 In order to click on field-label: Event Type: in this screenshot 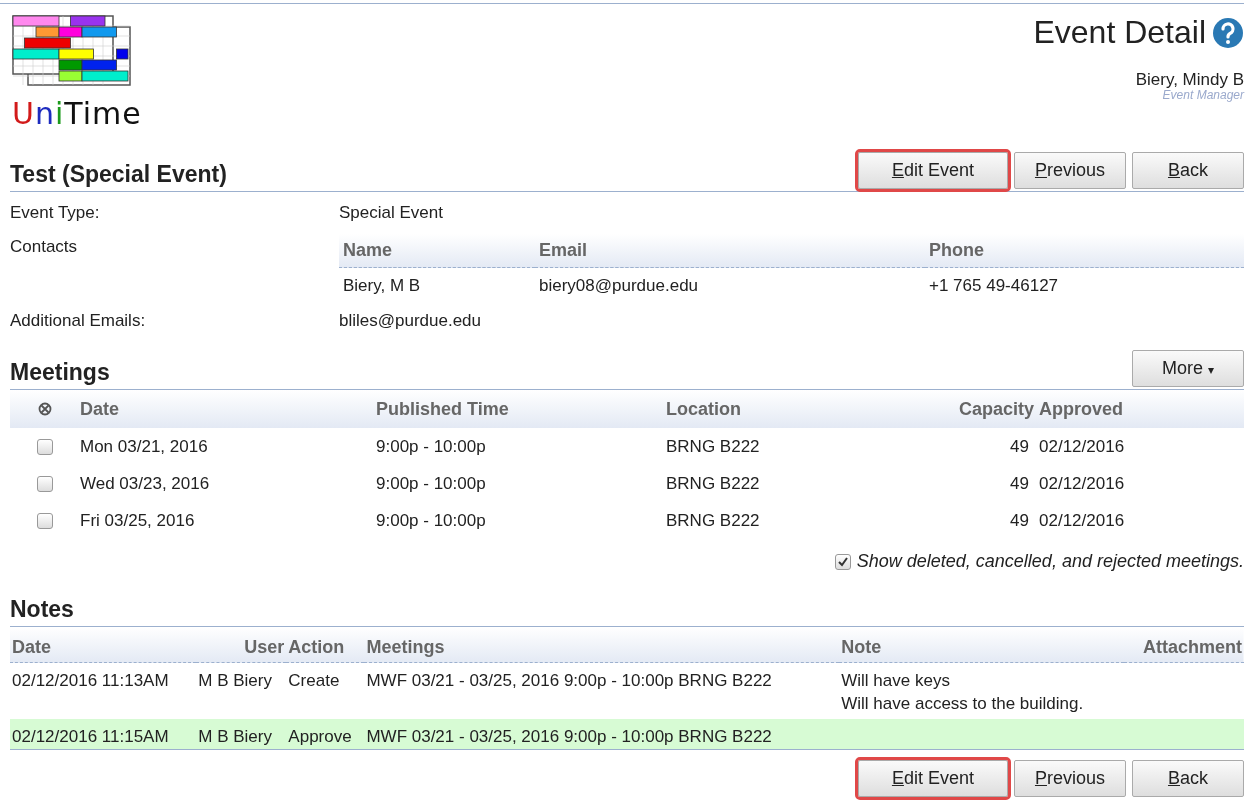, I will do `click(55, 213)`.